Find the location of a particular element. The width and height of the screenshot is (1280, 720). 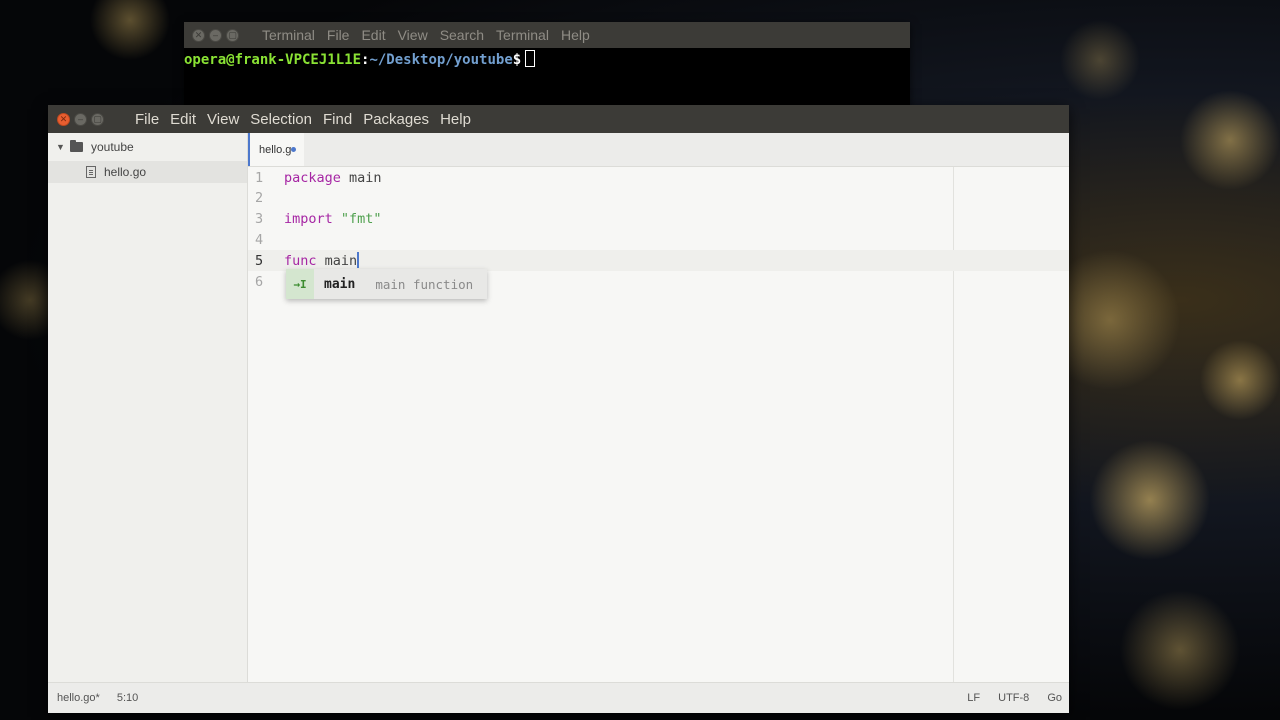

status-encoding: UTF-8 is located at coordinates (1013, 698).